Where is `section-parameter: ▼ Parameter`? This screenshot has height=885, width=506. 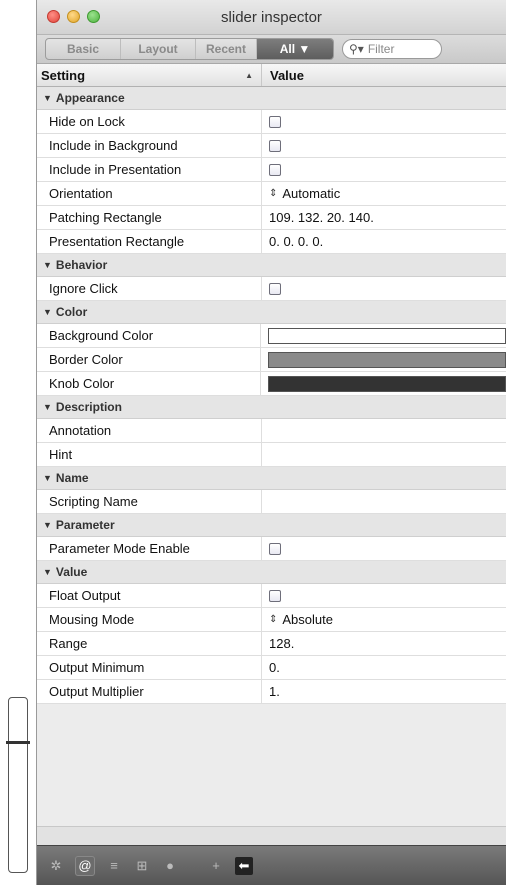 section-parameter: ▼ Parameter is located at coordinates (271, 525).